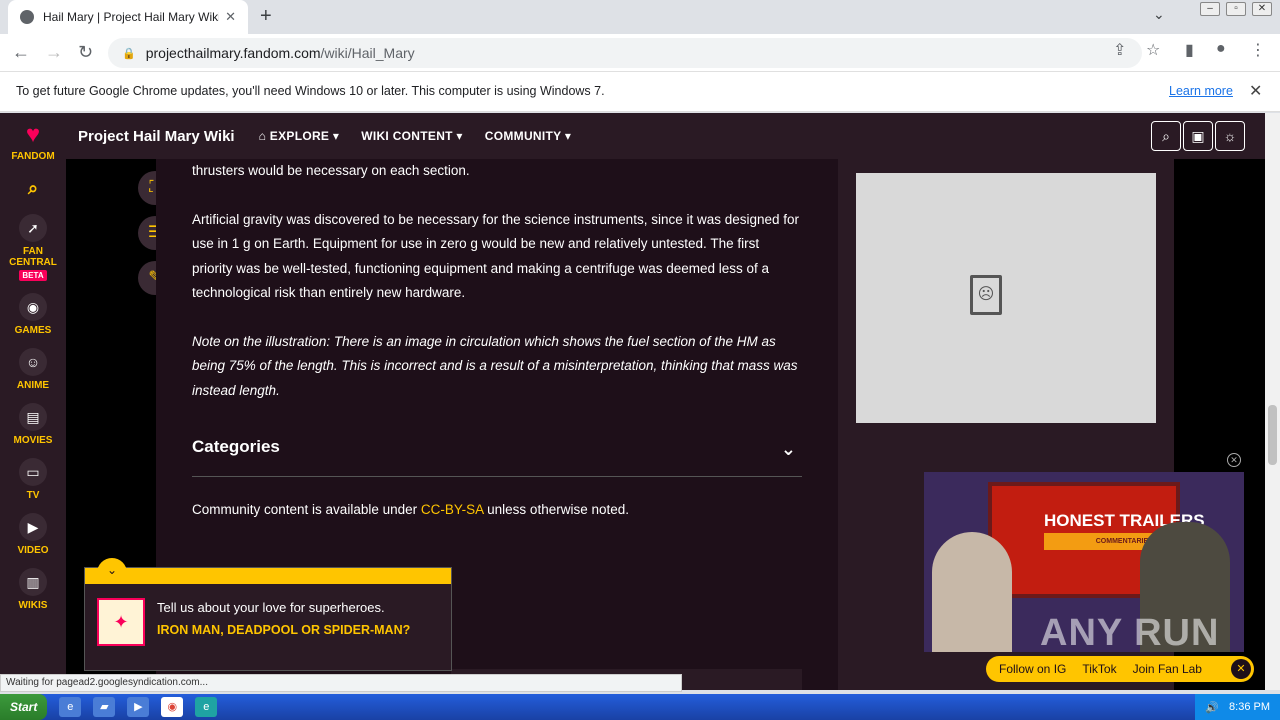 The height and width of the screenshot is (720, 1280). I want to click on volume-icon: 🔊, so click(1212, 707).